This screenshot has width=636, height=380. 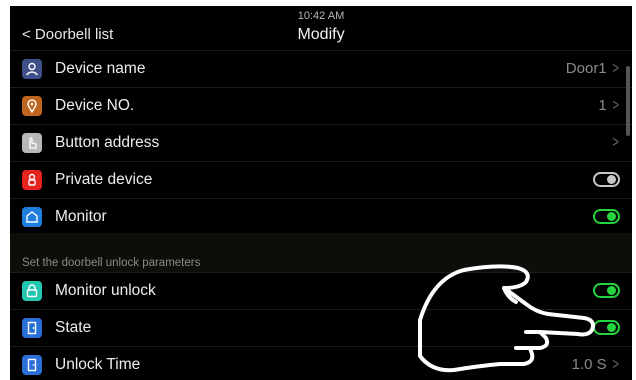 What do you see at coordinates (321, 68) in the screenshot?
I see `setting-row-device-name: Device name Door1 >` at bounding box center [321, 68].